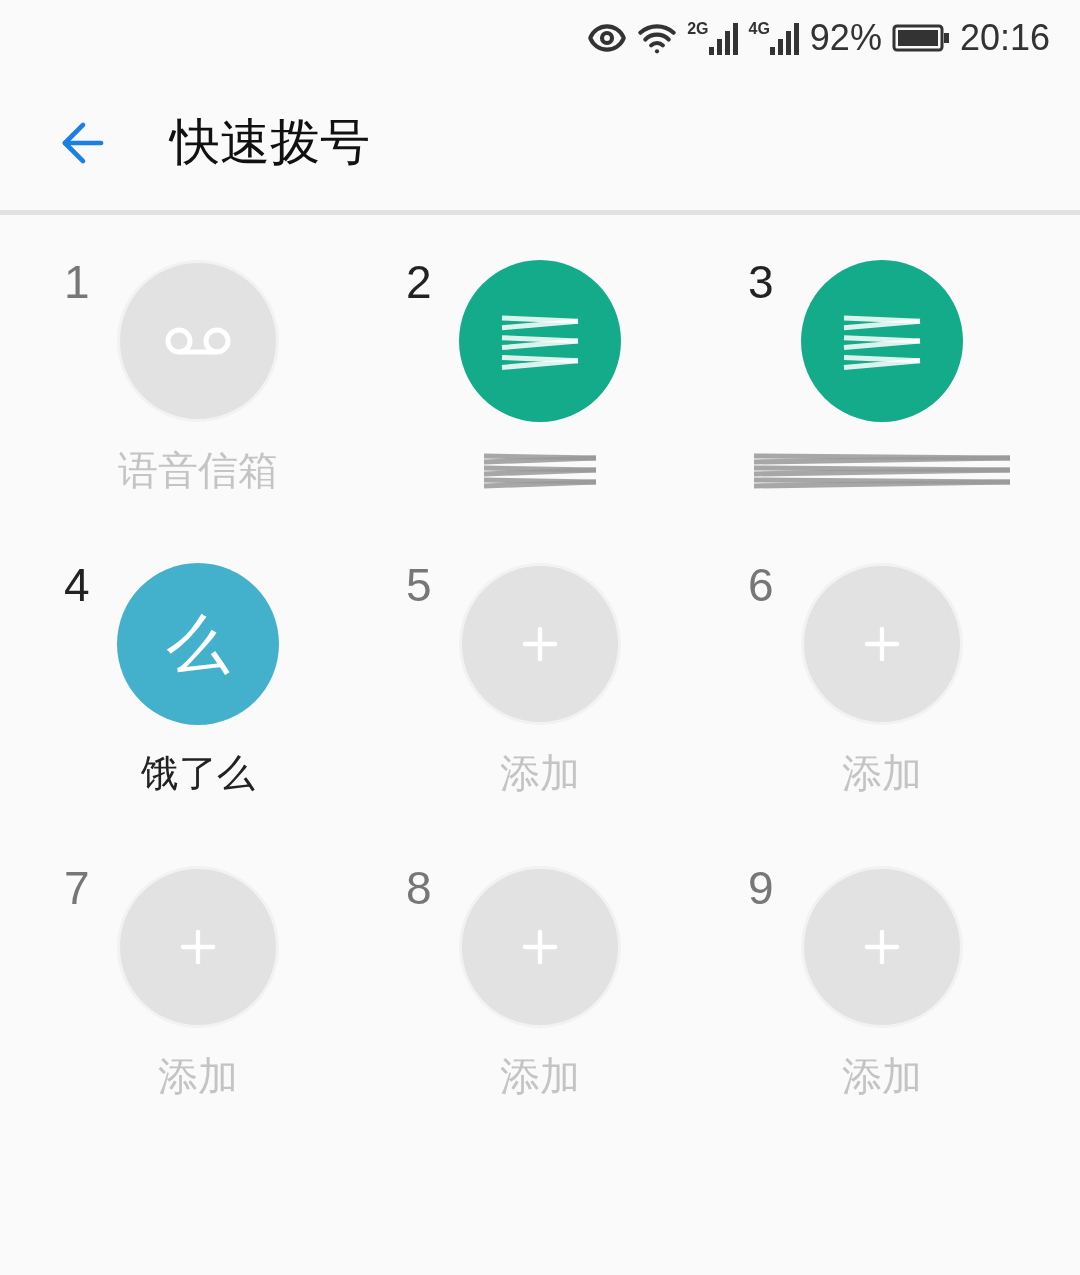 The image size is (1080, 1275). I want to click on slot-number: 8, so click(419, 888).